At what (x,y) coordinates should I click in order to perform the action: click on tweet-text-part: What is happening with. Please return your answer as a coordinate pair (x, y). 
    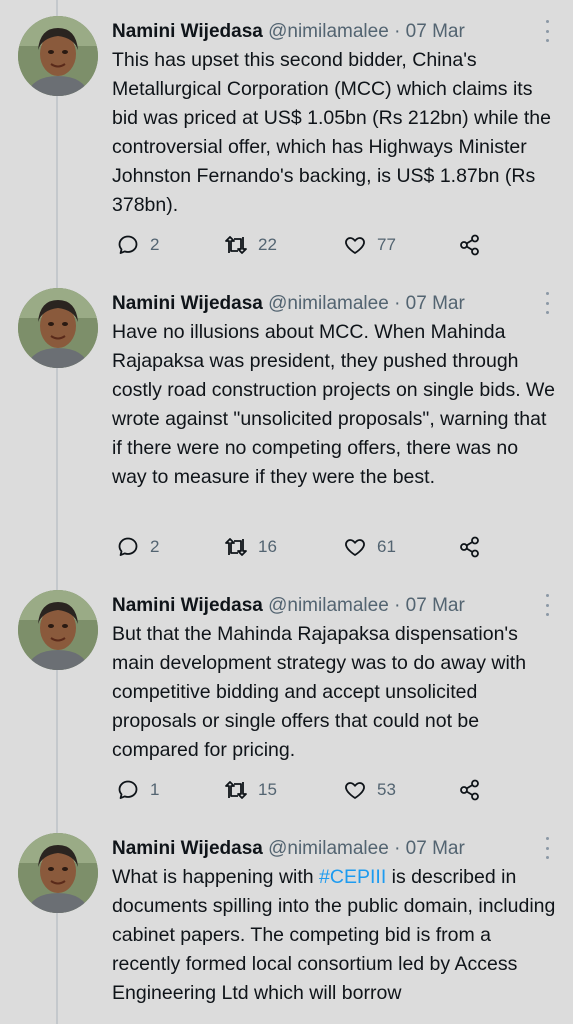
    Looking at the image, I should click on (216, 877).